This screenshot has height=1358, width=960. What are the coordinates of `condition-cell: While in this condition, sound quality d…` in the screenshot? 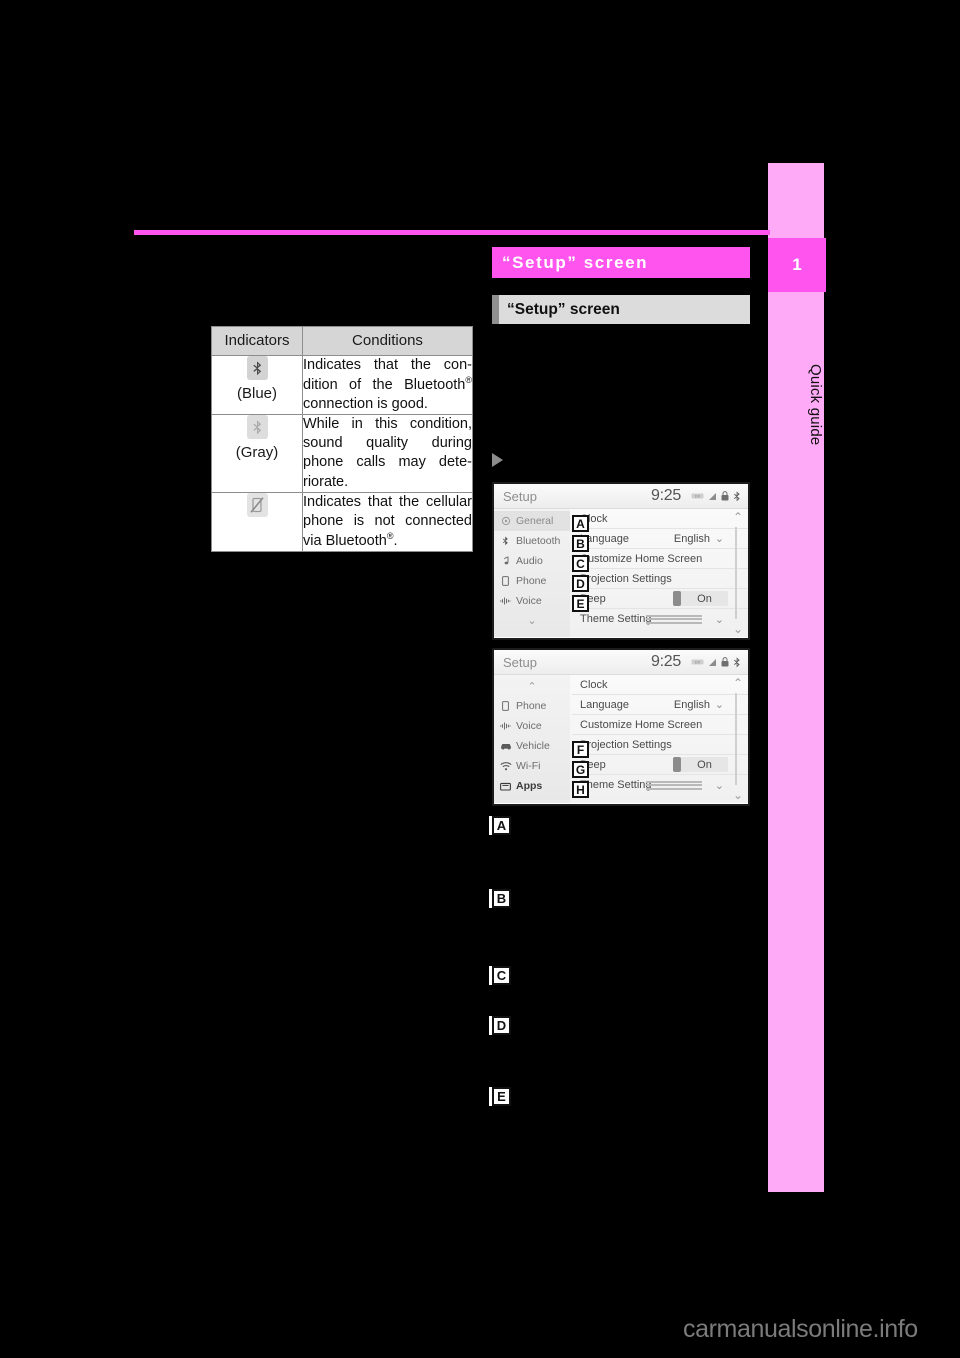 It's located at (387, 453).